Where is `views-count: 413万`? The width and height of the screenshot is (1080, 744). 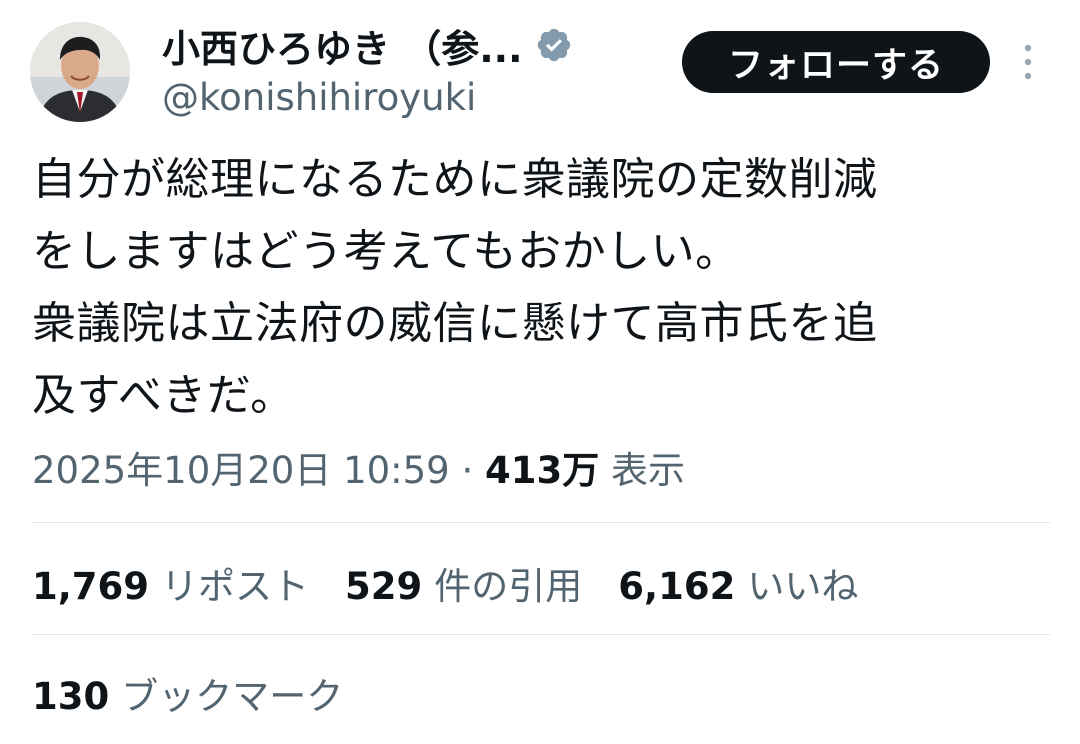
views-count: 413万 is located at coordinates (542, 470).